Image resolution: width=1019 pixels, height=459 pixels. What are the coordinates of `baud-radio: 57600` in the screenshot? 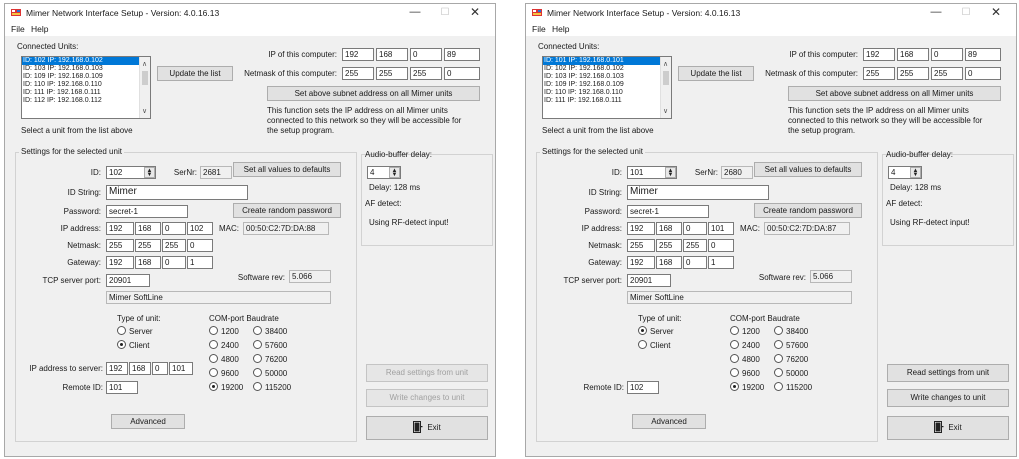 It's located at (791, 345).